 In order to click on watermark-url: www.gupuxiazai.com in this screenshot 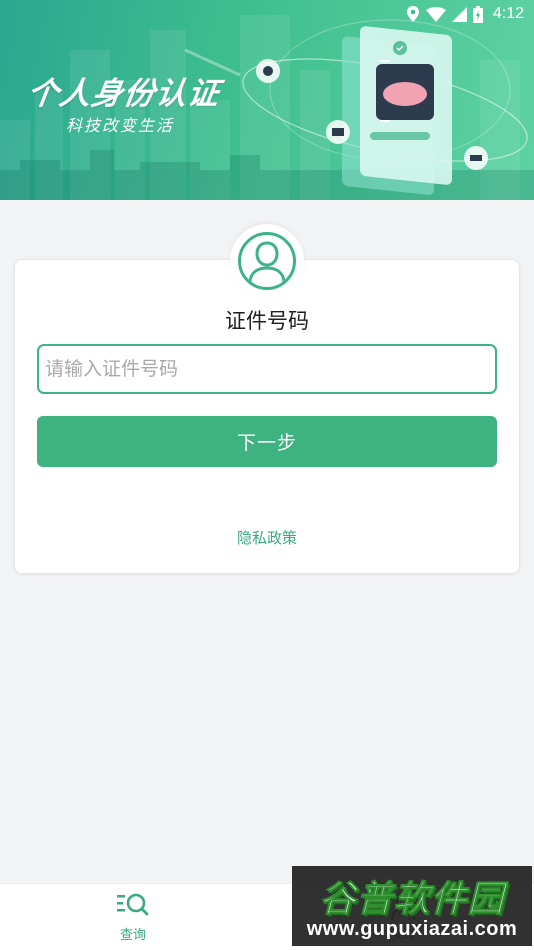, I will do `click(412, 929)`.